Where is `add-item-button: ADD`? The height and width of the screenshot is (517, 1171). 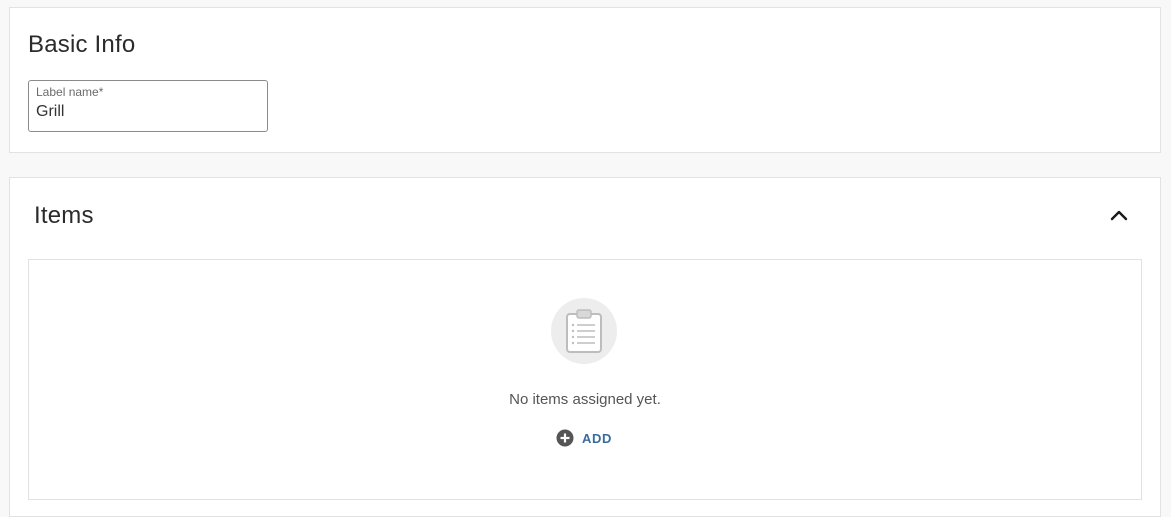
add-item-button: ADD is located at coordinates (584, 438).